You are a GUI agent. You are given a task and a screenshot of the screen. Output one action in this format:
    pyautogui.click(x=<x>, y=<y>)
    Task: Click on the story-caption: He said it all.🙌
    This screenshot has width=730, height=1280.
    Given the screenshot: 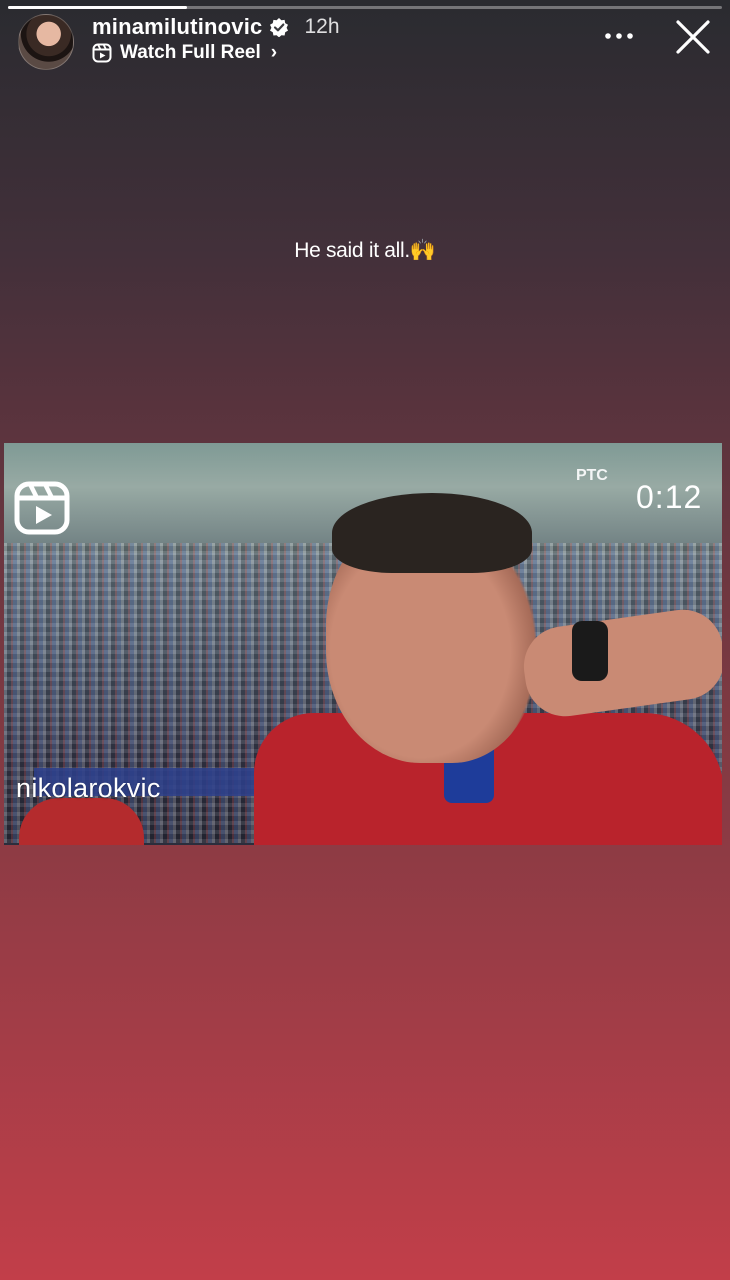 What is the action you would take?
    pyautogui.click(x=365, y=250)
    